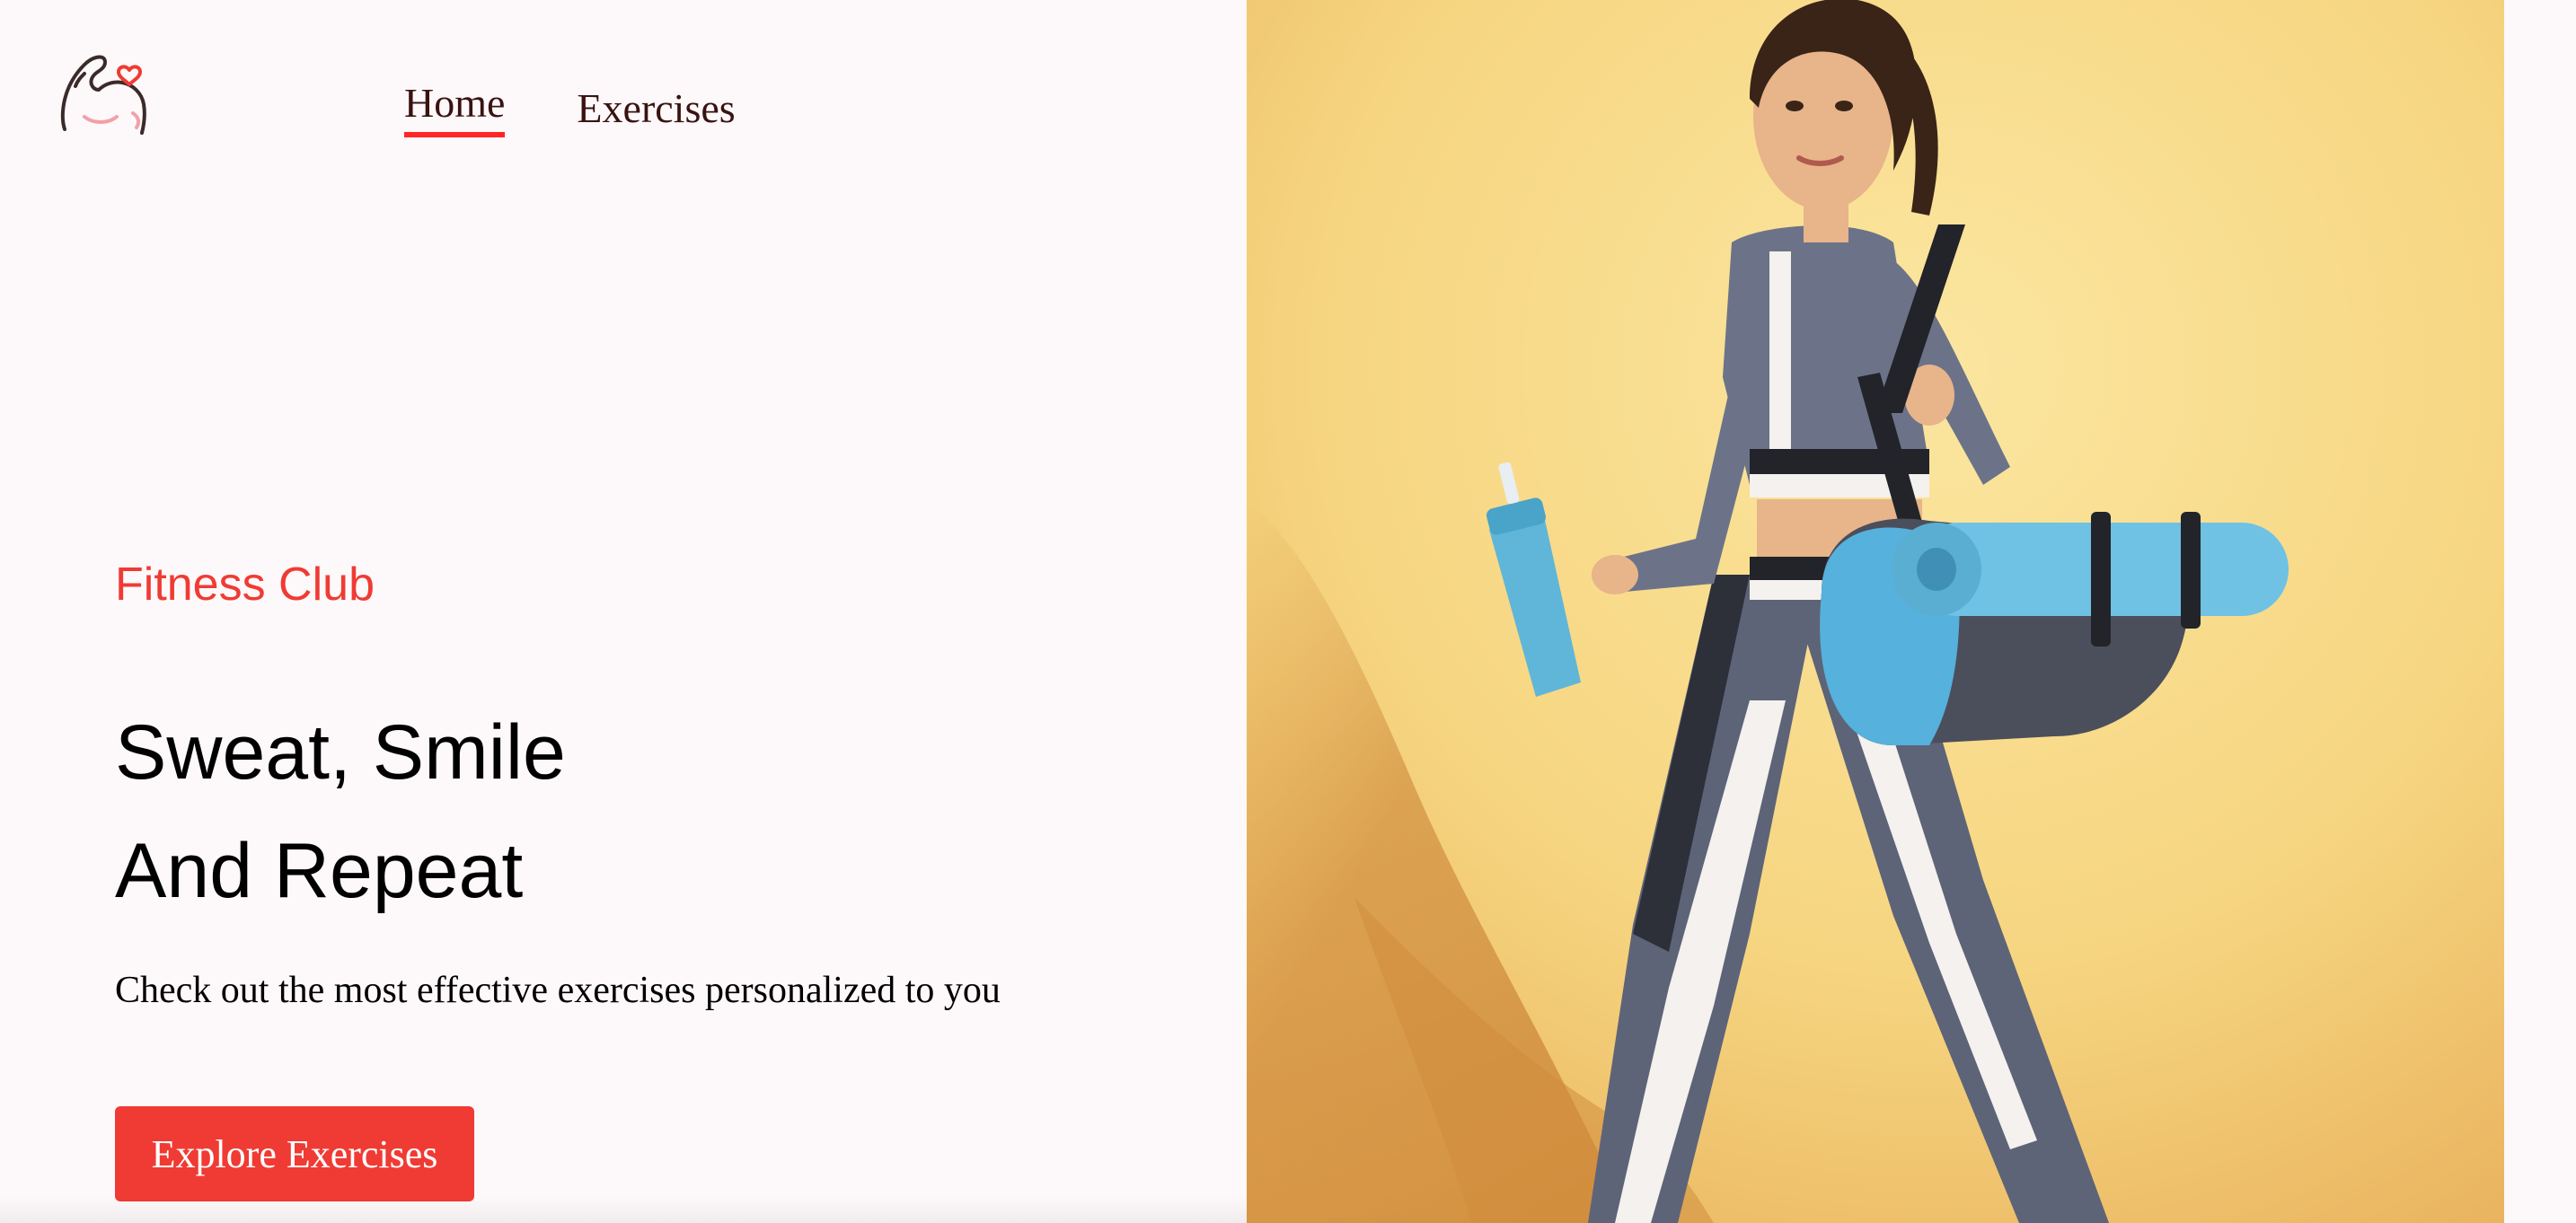  I want to click on logo, so click(104, 93).